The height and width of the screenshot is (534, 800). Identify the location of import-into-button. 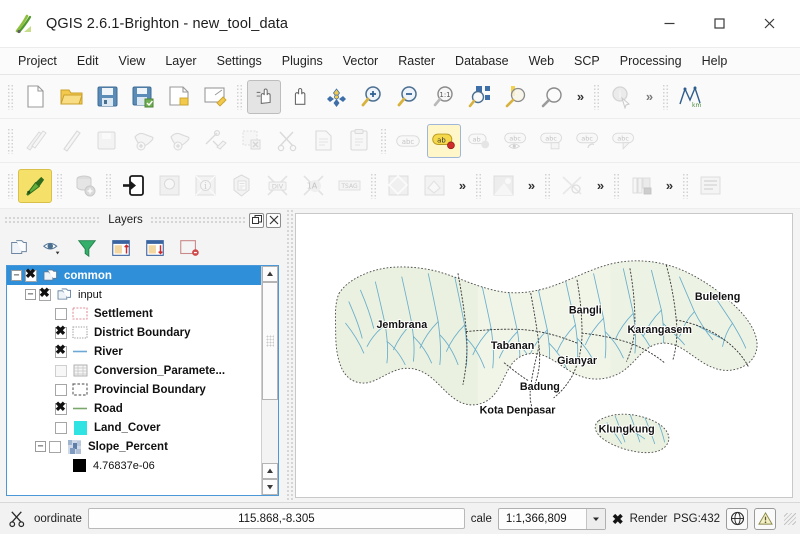
(133, 186).